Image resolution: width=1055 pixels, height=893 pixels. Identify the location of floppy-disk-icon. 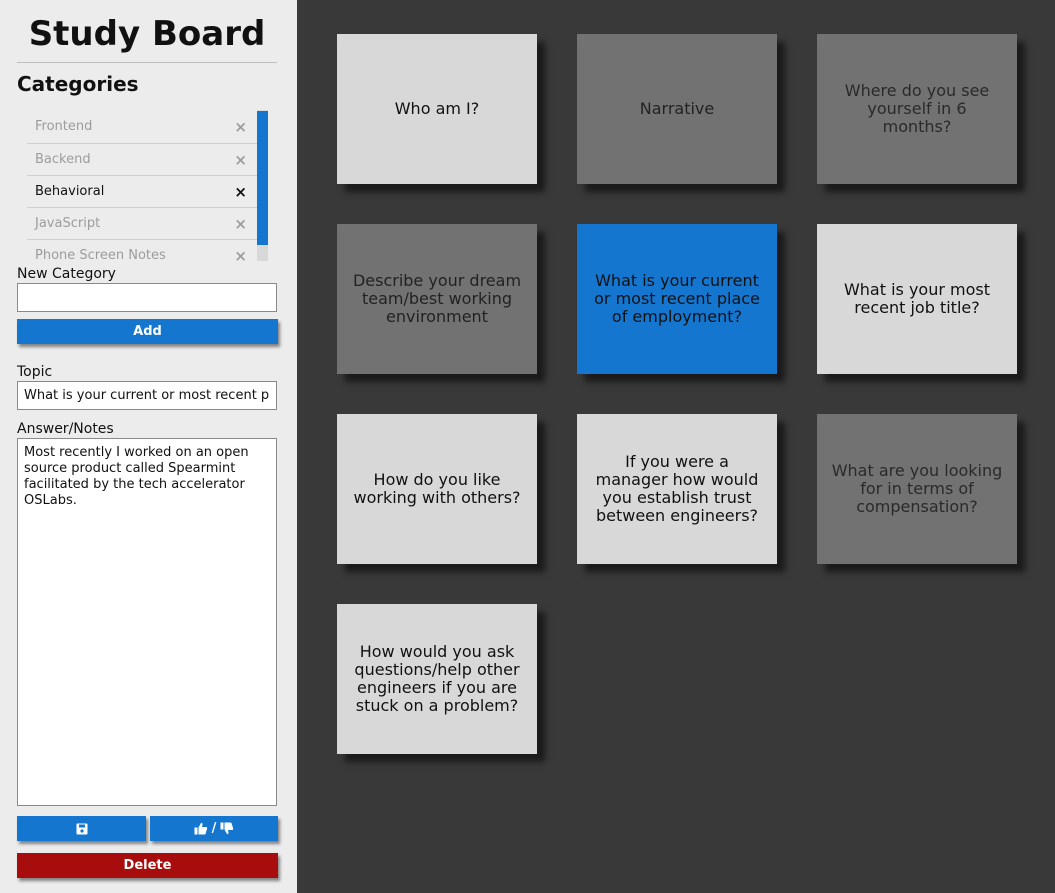
(81, 828).